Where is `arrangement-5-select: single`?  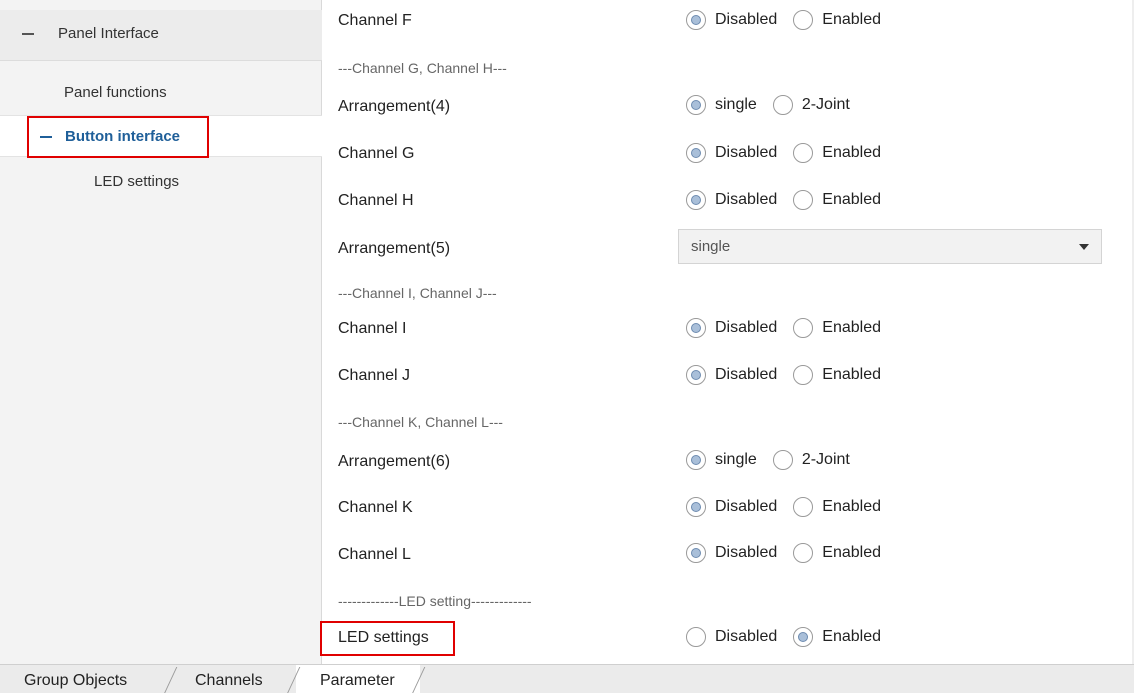
arrangement-5-select: single is located at coordinates (890, 246).